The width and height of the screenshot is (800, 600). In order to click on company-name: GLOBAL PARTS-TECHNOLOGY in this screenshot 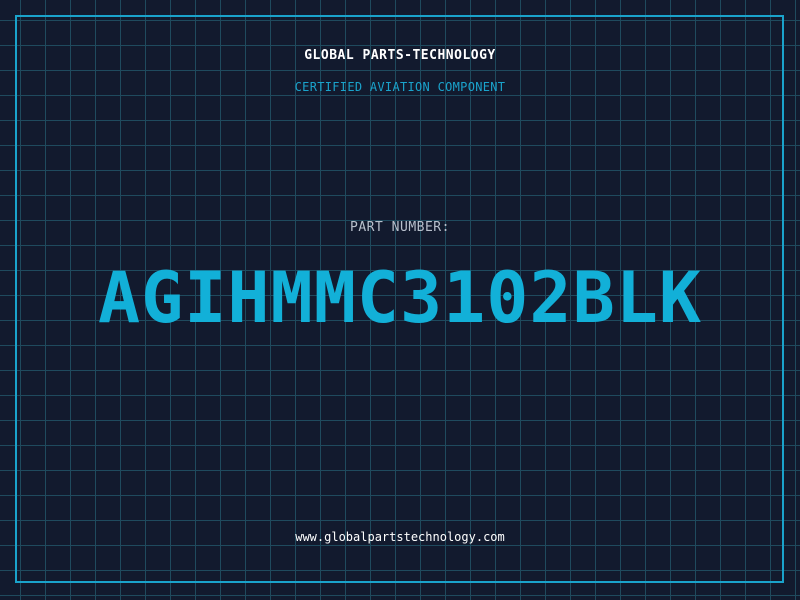, I will do `click(400, 55)`.